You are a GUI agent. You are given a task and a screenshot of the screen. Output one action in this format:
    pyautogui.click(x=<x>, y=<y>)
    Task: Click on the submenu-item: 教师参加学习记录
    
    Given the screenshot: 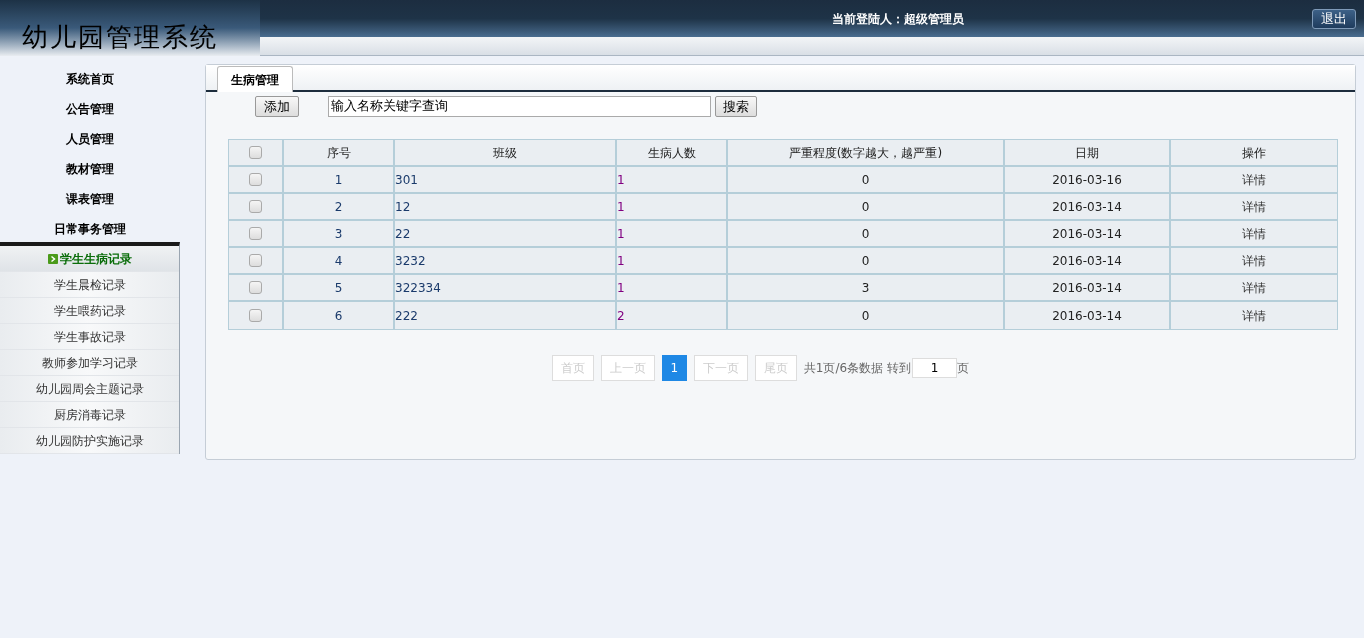 What is the action you would take?
    pyautogui.click(x=89, y=363)
    